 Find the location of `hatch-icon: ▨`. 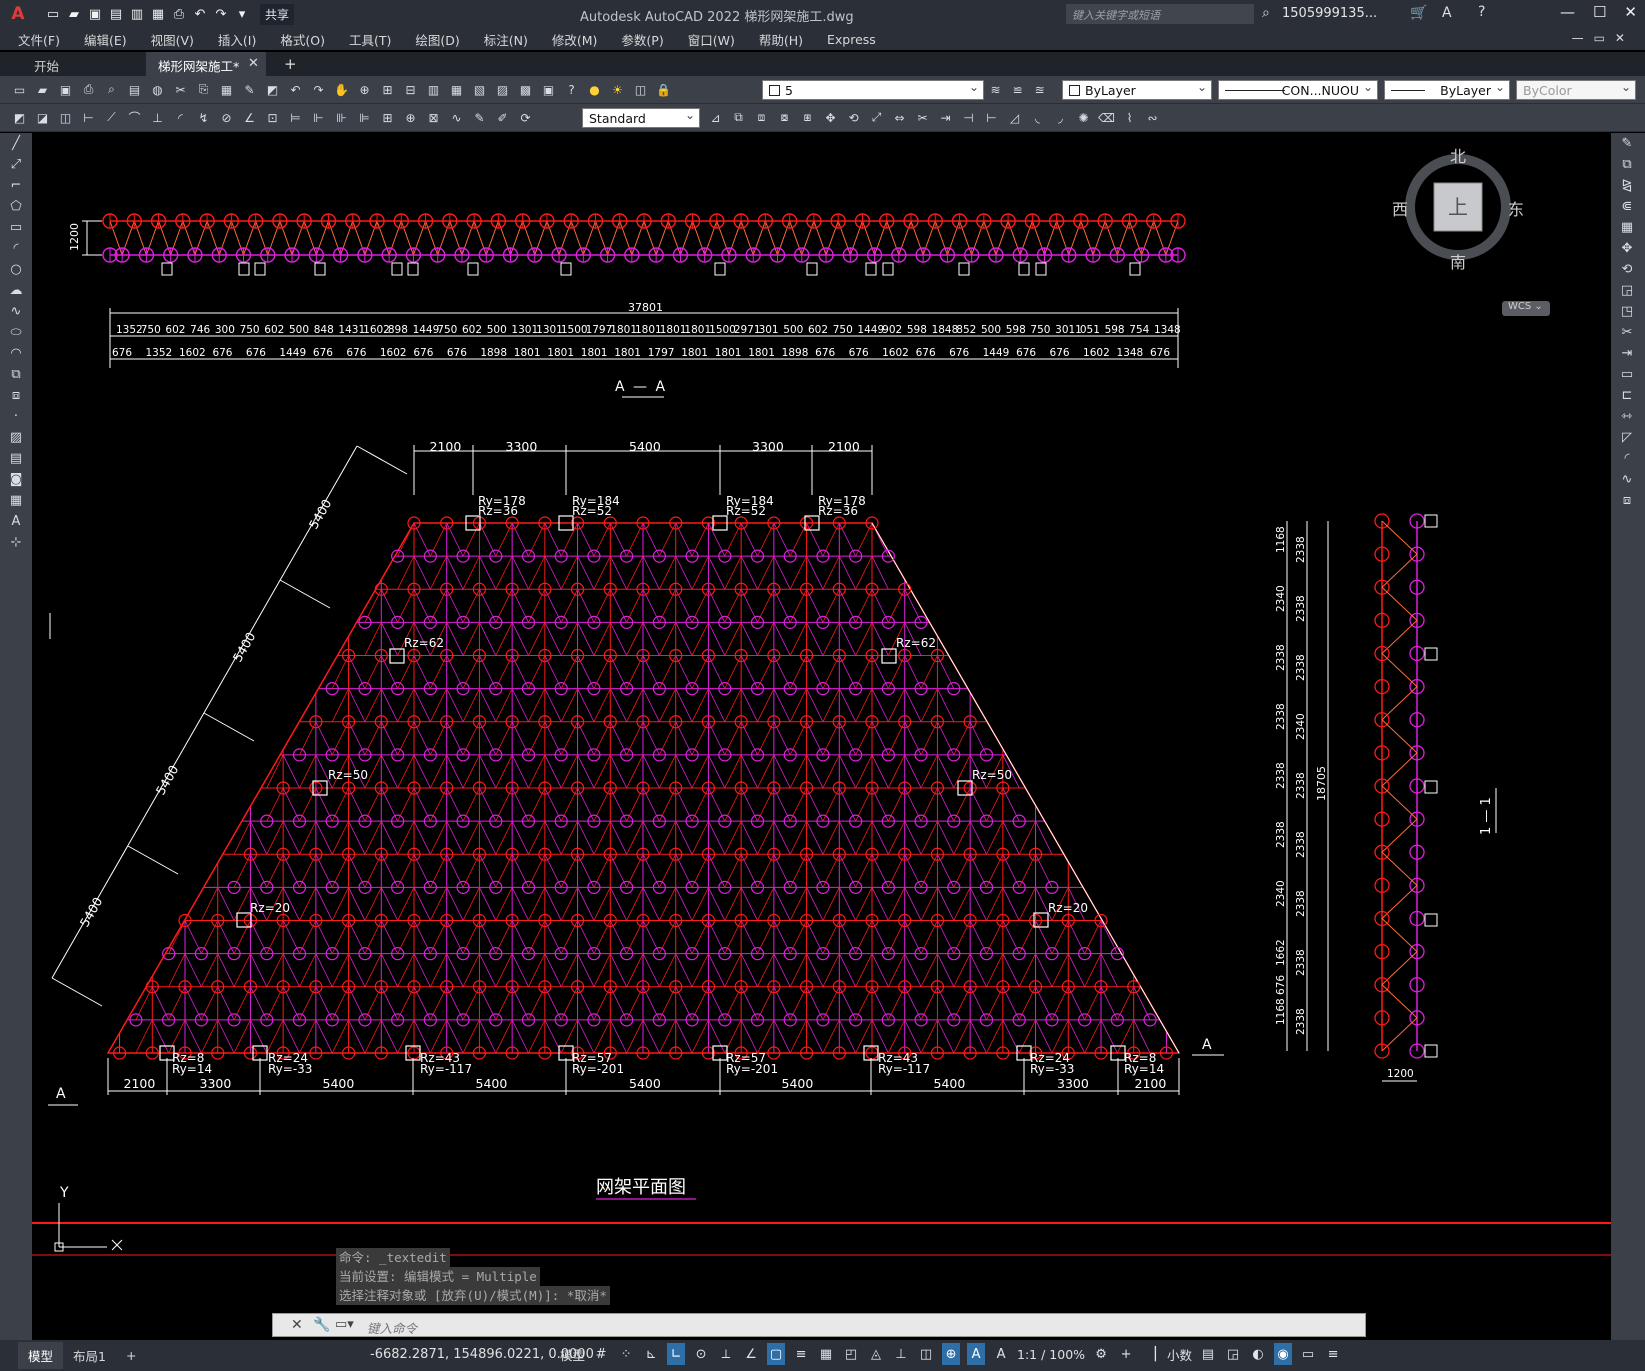

hatch-icon: ▨ is located at coordinates (16, 437).